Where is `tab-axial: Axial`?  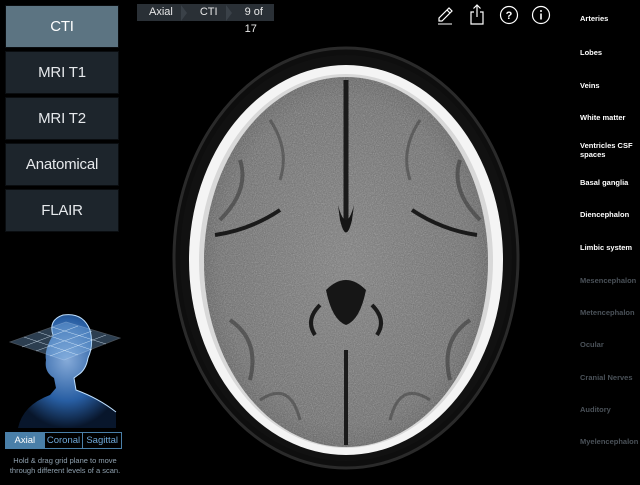
tab-axial: Axial is located at coordinates (25, 440).